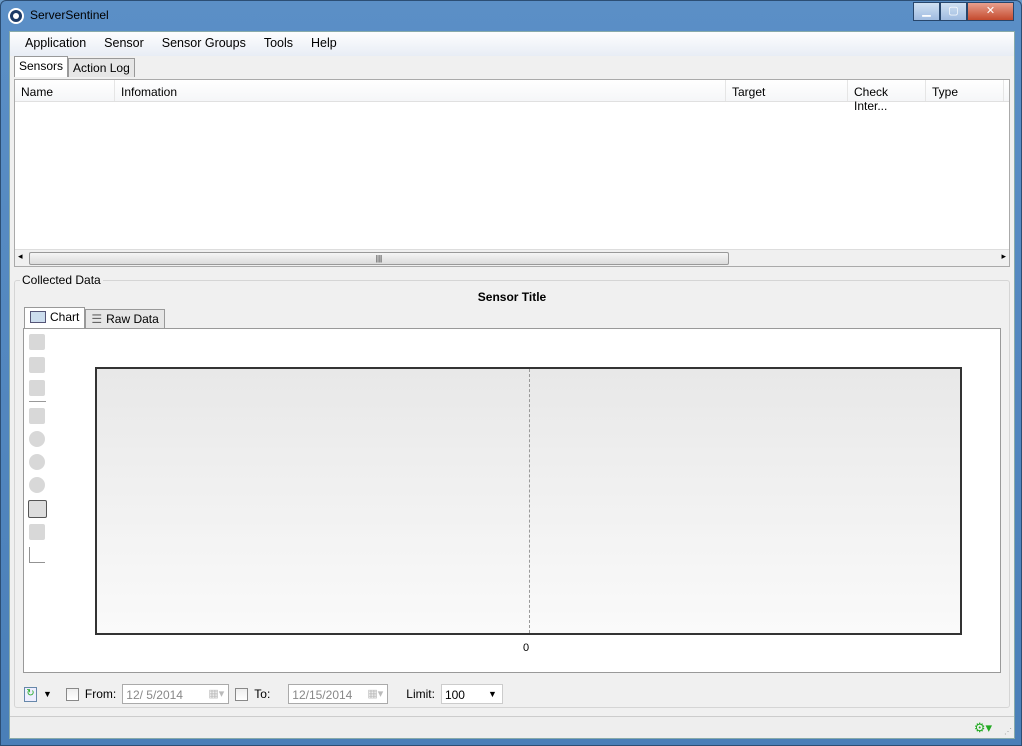 This screenshot has height=746, width=1022. What do you see at coordinates (65, 317) in the screenshot?
I see `tab-chart-label: Chart` at bounding box center [65, 317].